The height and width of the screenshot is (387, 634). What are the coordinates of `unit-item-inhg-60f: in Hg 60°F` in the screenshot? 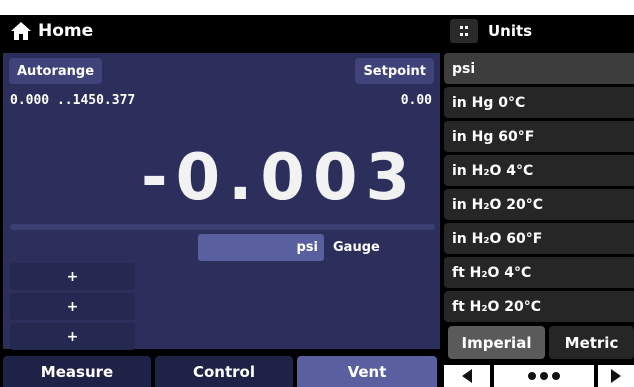 It's located at (539, 136).